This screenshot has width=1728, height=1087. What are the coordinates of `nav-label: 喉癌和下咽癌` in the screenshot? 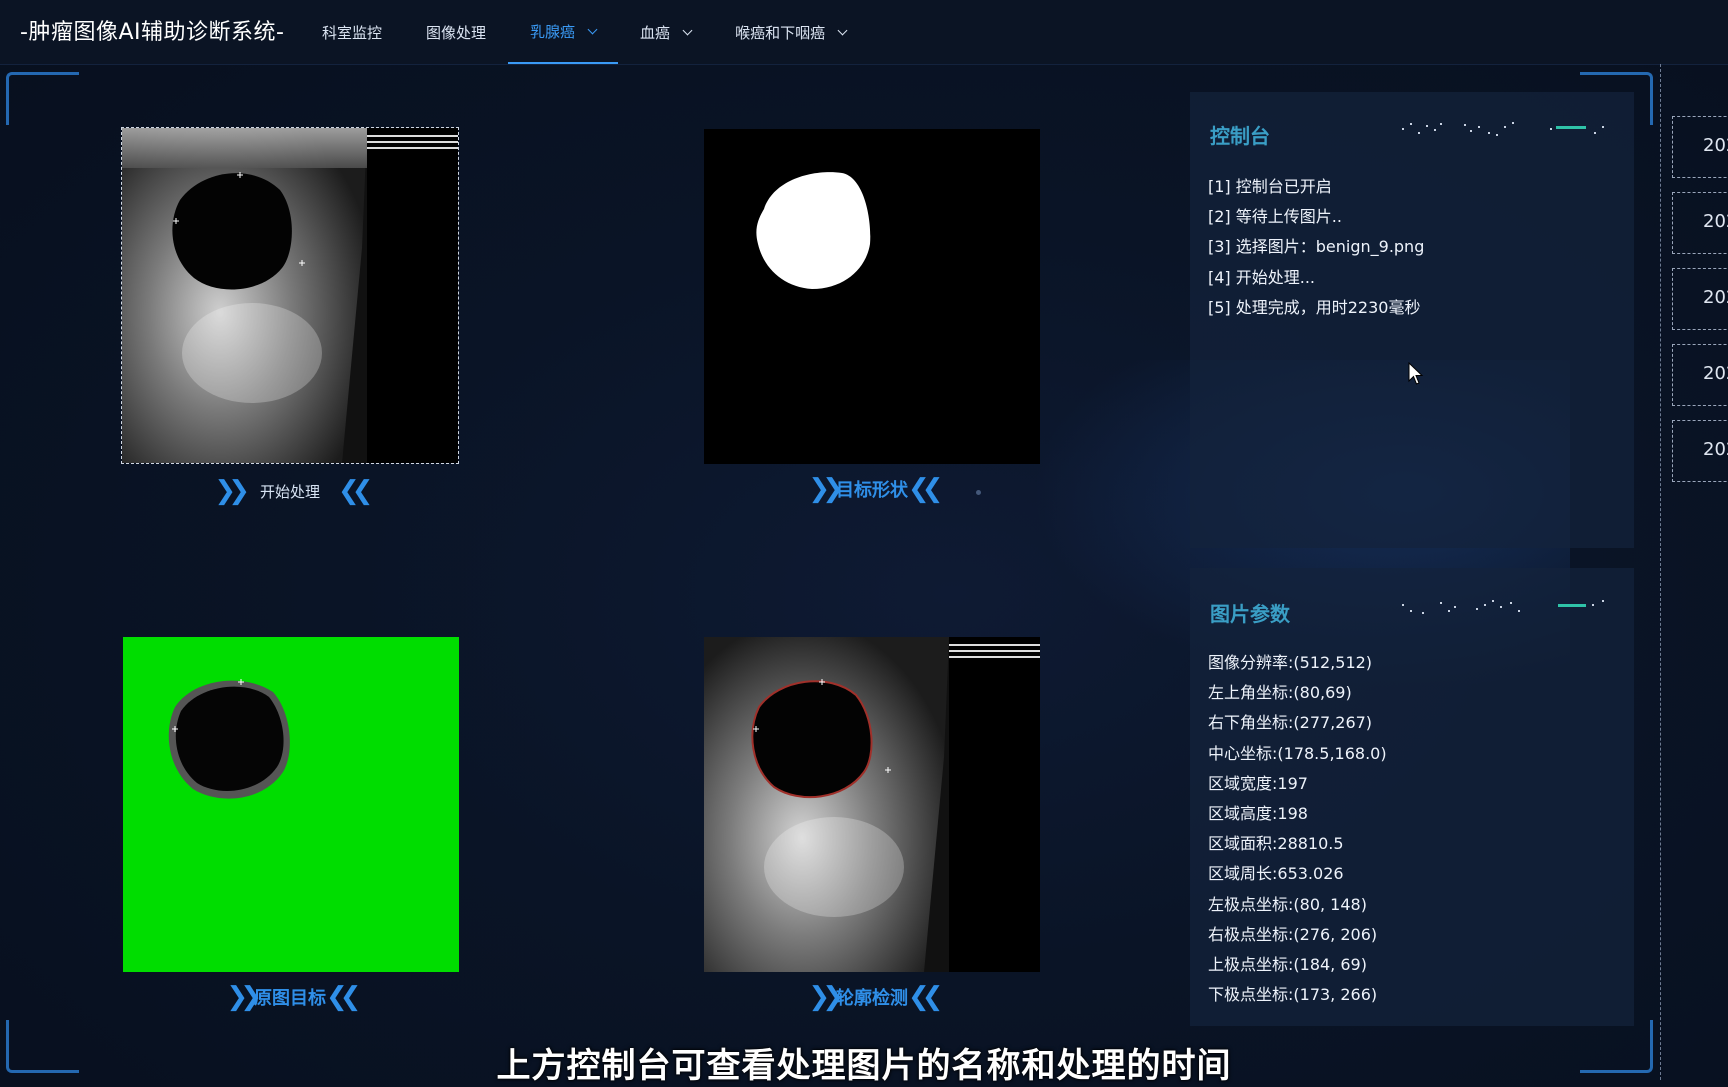 It's located at (780, 32).